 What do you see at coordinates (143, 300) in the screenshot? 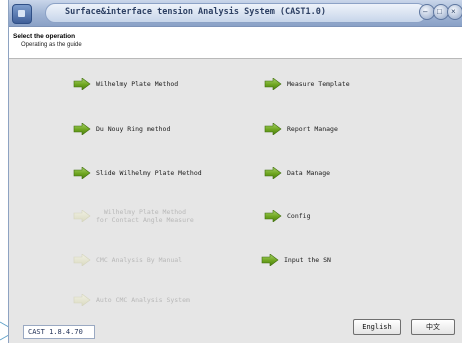
I see `menu-label: Auto CMC Analysis System` at bounding box center [143, 300].